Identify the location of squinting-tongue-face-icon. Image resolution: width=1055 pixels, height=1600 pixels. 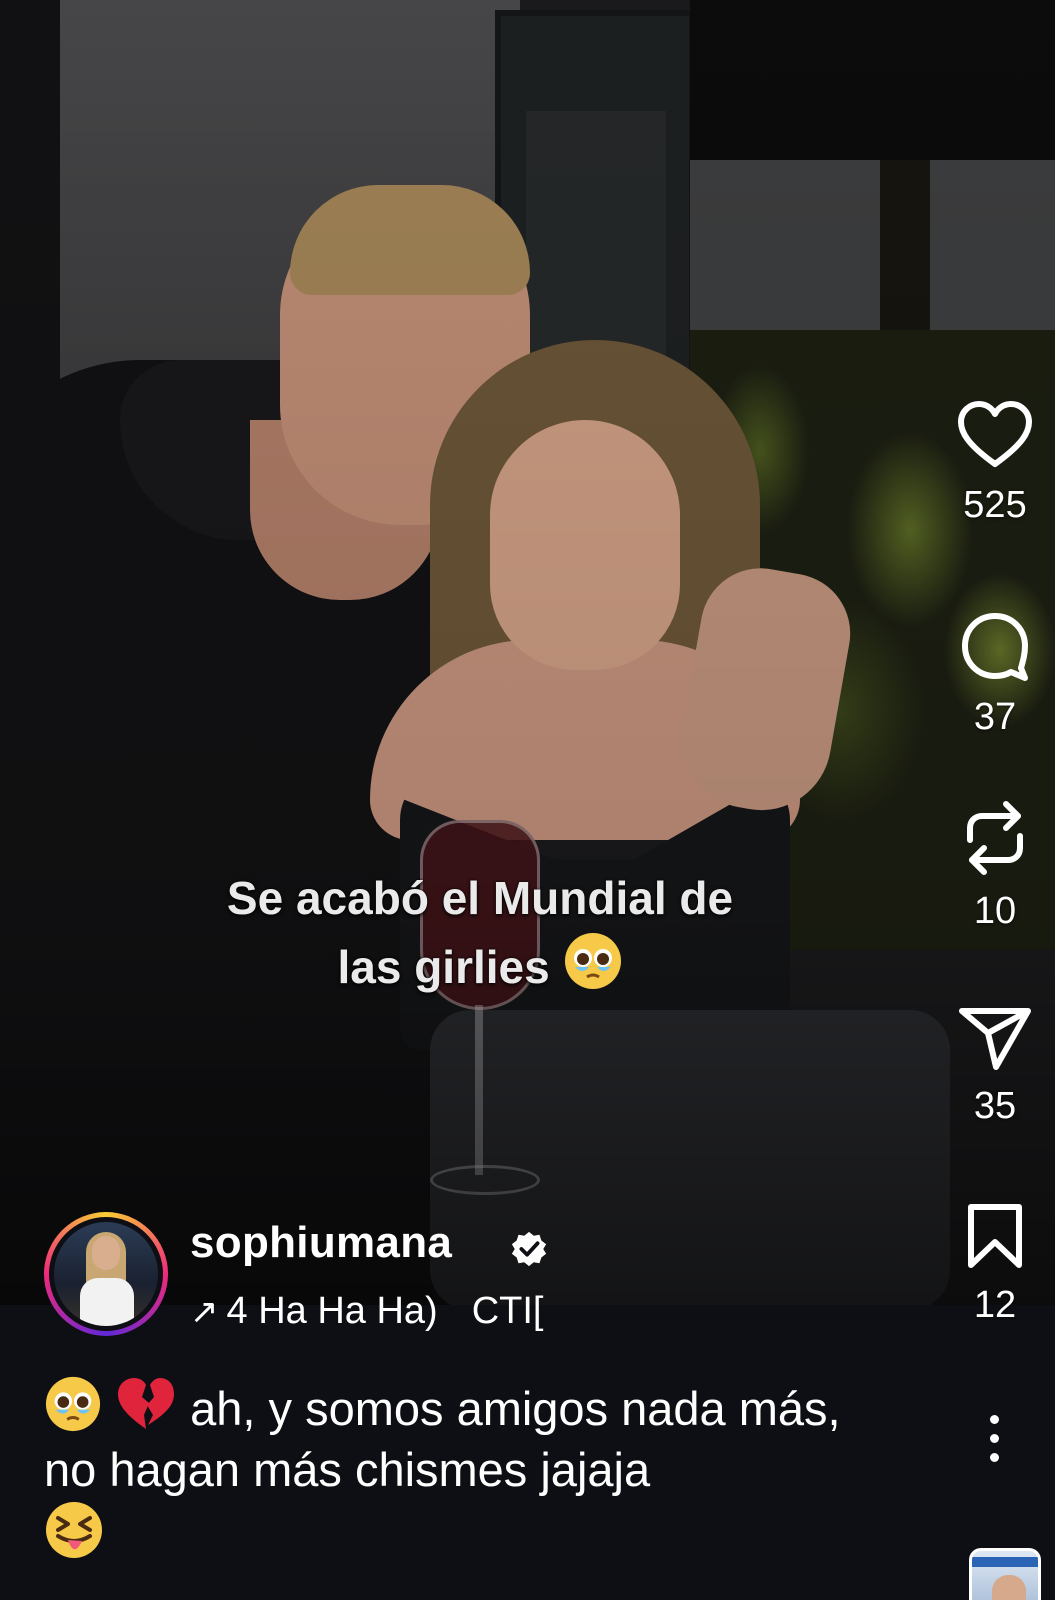
(74, 1530).